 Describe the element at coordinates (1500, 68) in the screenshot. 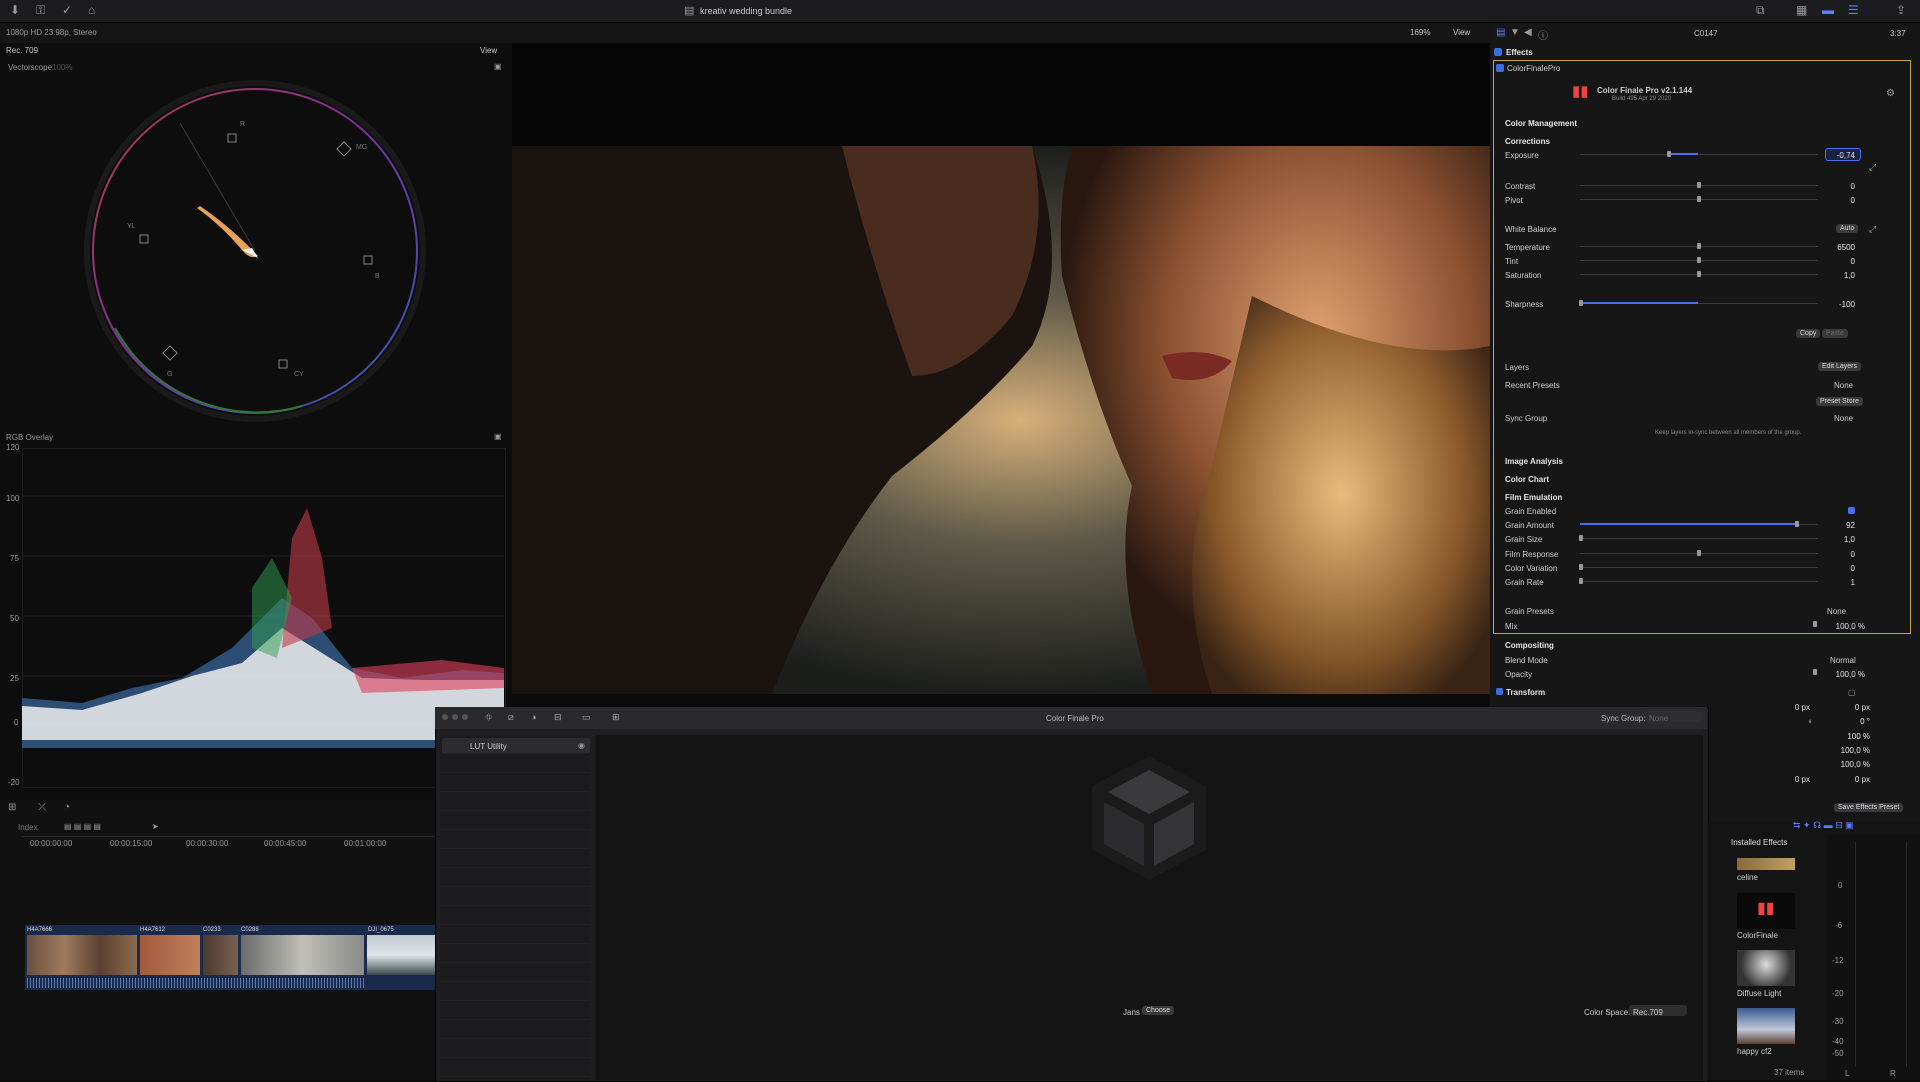

I see `plugin-checkbox` at that location.